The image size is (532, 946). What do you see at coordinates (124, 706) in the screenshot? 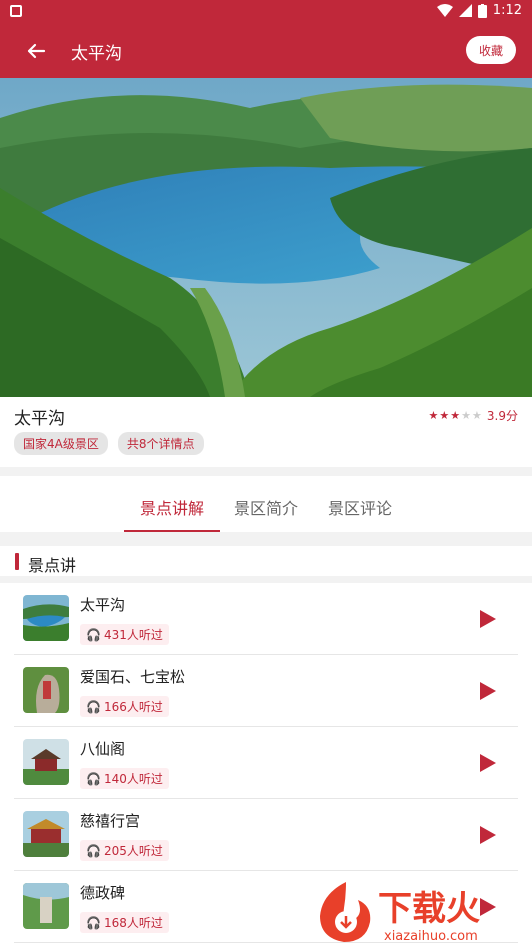
I see `listen-count: 🎧 166人听过` at bounding box center [124, 706].